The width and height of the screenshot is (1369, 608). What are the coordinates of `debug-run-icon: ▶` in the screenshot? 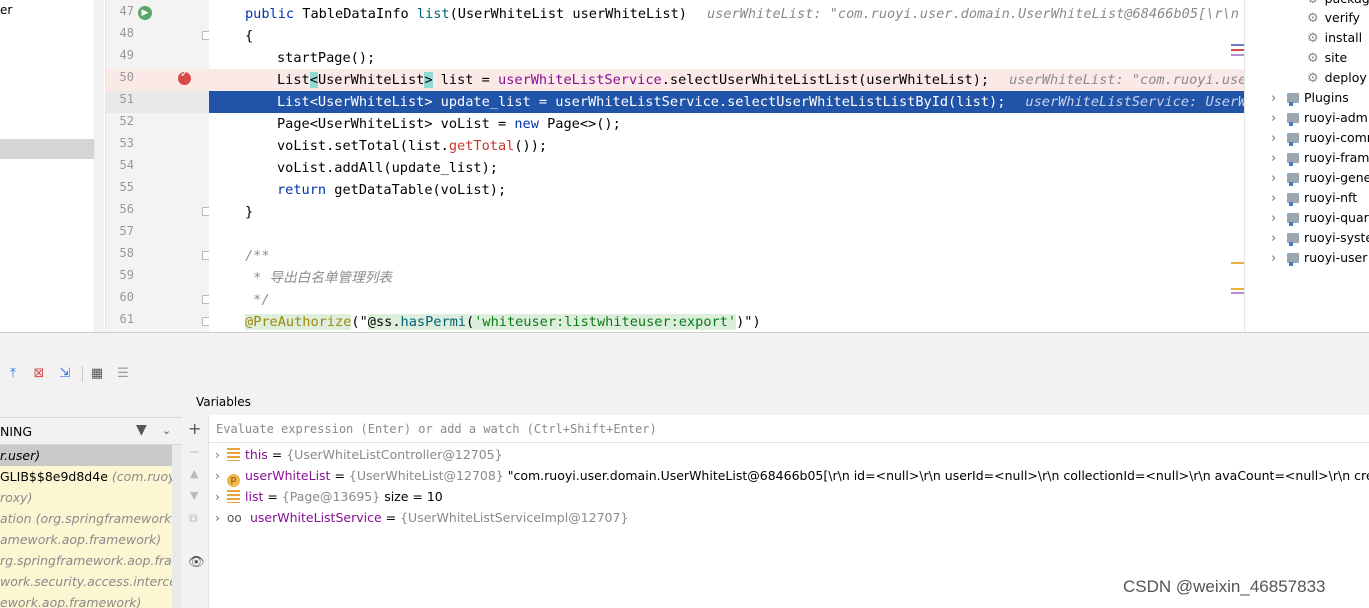 It's located at (145, 13).